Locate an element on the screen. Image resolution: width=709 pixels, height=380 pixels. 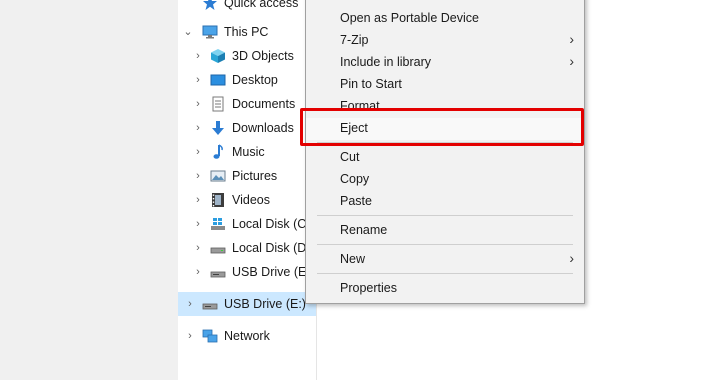
nav-item-this-pc: ⌄ This PC is located at coordinates (247, 32).